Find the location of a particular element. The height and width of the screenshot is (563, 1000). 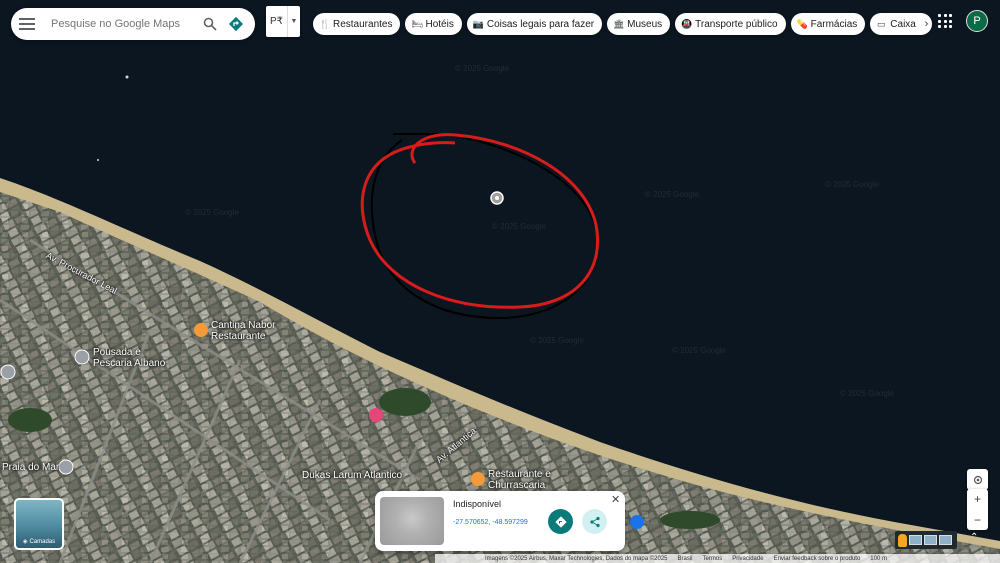

footer-link: Enviar feedback sobre o produto is located at coordinates (817, 559).